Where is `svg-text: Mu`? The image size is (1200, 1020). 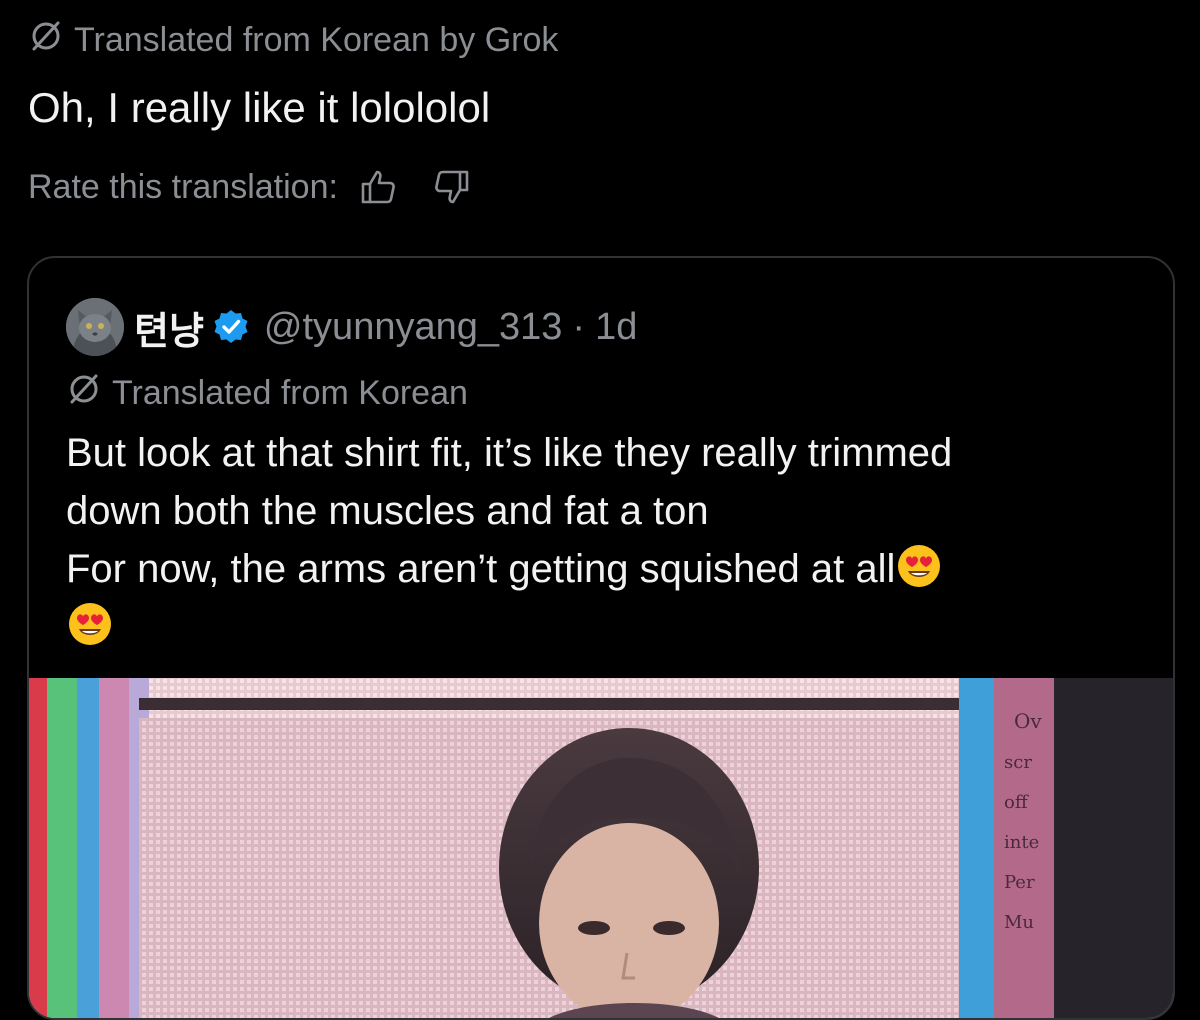
svg-text: Mu is located at coordinates (1019, 922).